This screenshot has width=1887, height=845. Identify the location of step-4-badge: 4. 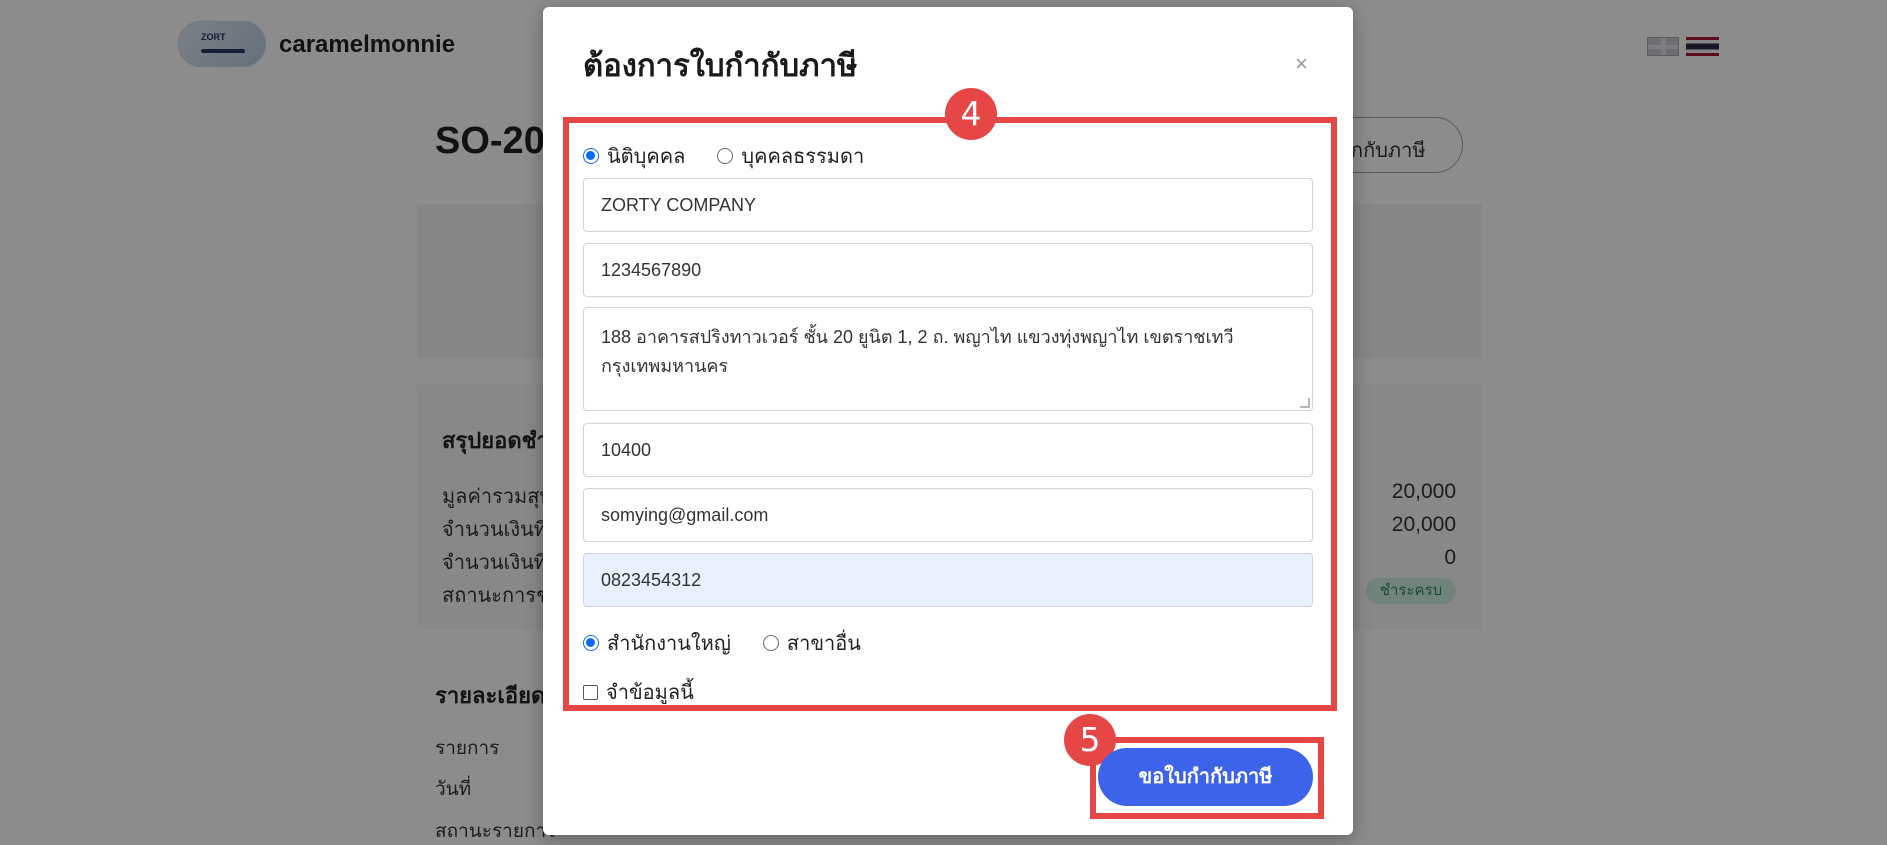
(971, 114).